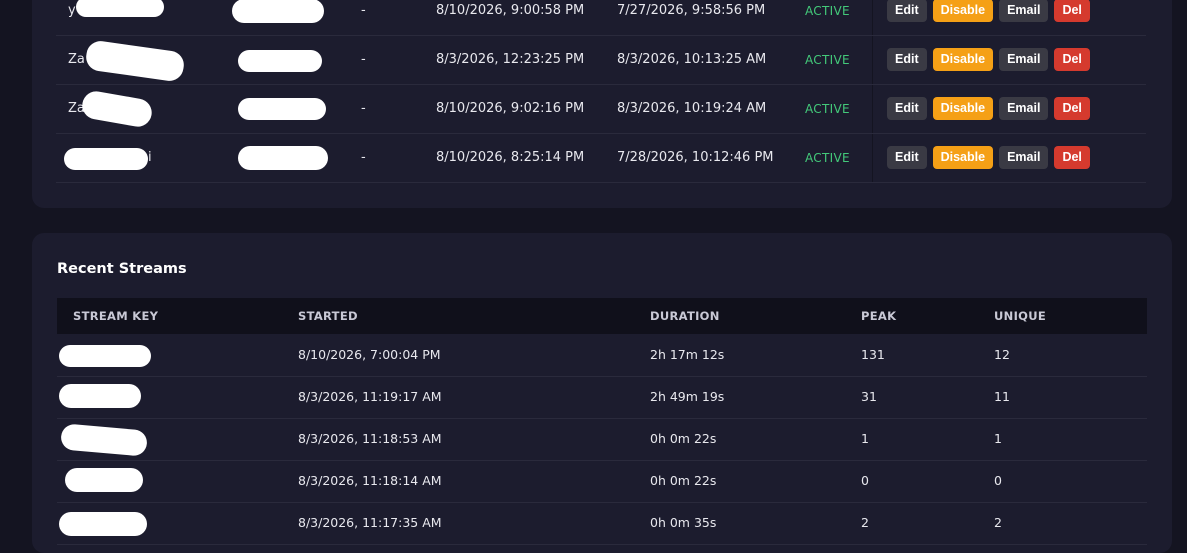  What do you see at coordinates (510, 108) in the screenshot?
I see `user-last-login: 8/10/2026, 9:02:16 PM` at bounding box center [510, 108].